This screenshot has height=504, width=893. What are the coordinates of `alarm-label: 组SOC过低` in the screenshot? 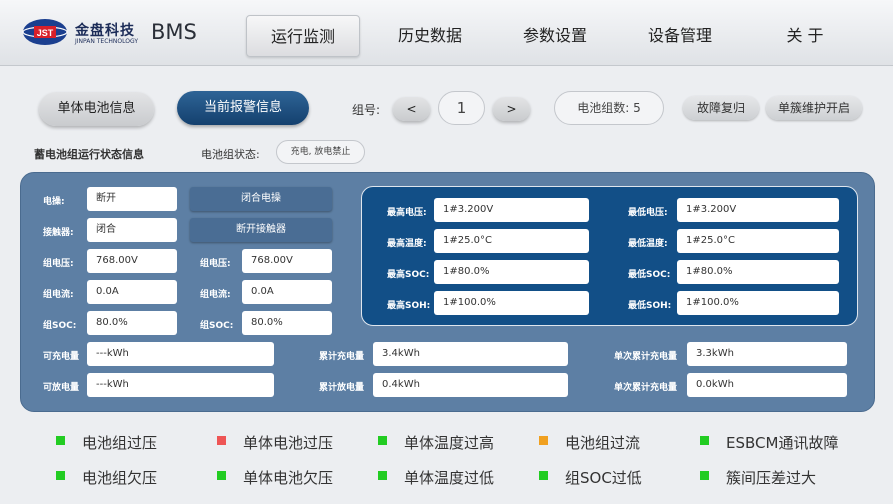 It's located at (603, 478).